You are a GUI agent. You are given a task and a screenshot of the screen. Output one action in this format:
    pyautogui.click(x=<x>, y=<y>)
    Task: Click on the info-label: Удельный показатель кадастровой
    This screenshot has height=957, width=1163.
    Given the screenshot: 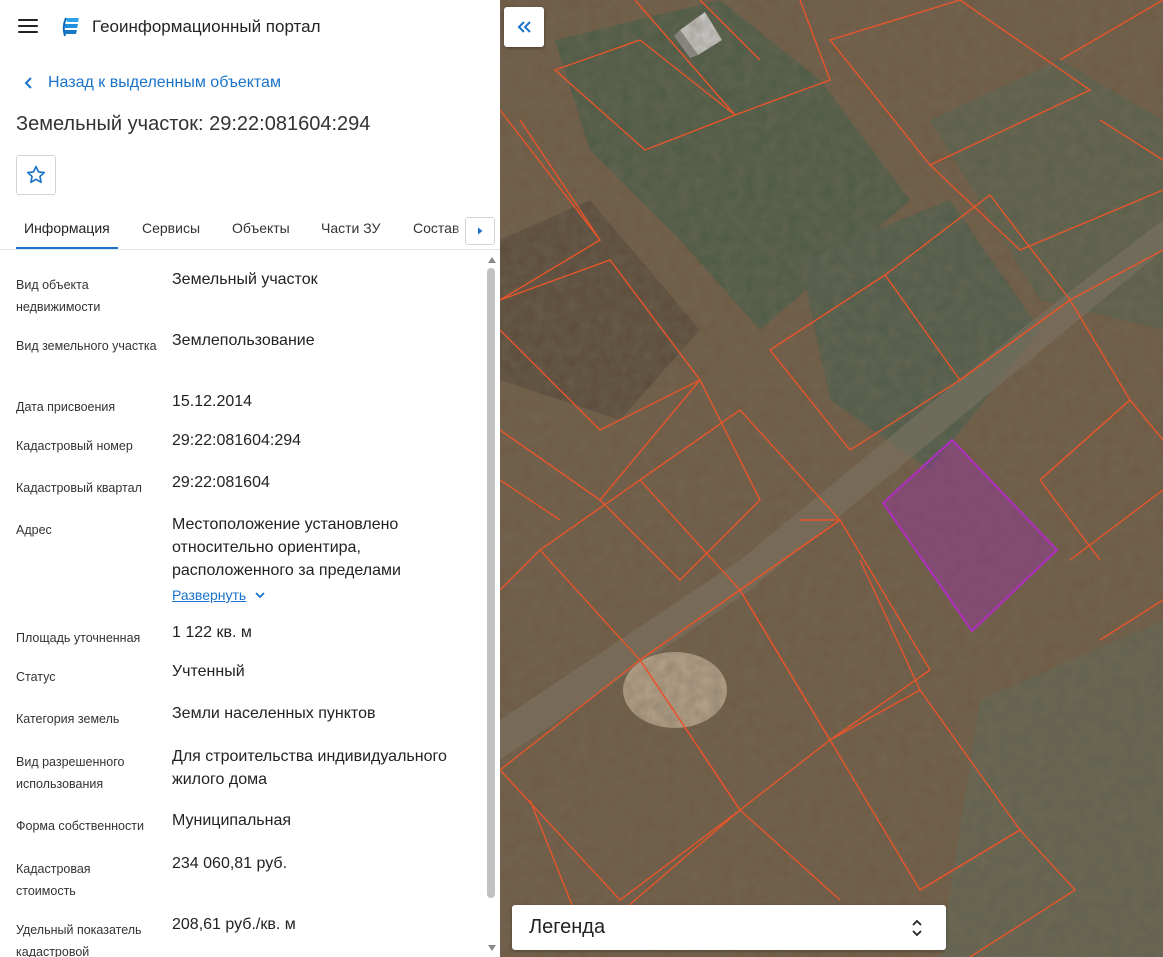 What is the action you would take?
    pyautogui.click(x=79, y=940)
    